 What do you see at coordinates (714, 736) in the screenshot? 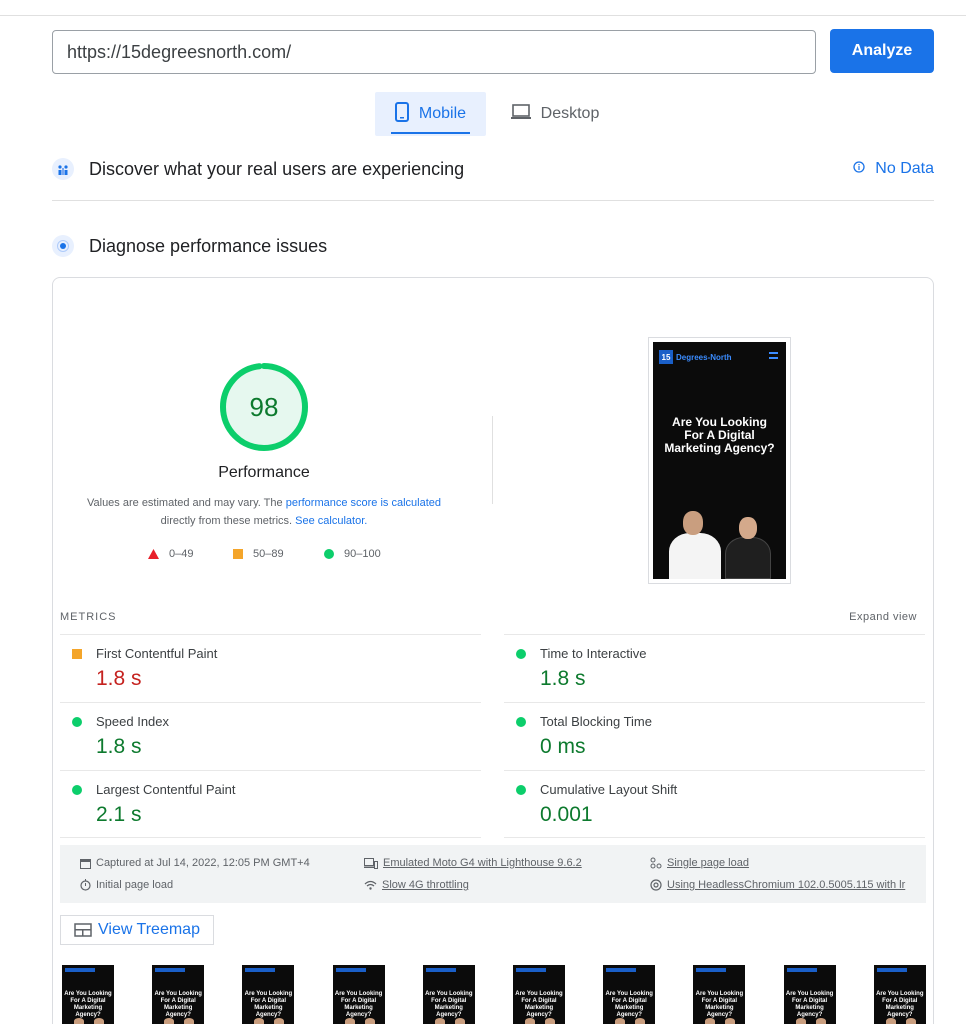
I see `metric-tbt: Total Blocking Time 0 ms` at bounding box center [714, 736].